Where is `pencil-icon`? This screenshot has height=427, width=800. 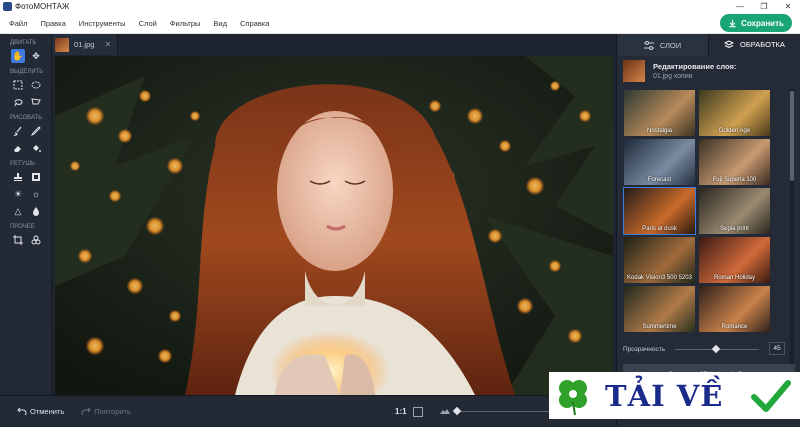 pencil-icon is located at coordinates (36, 131).